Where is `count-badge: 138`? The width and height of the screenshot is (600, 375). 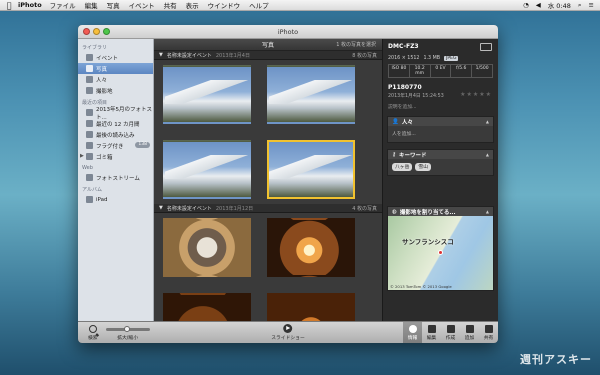 count-badge: 138 is located at coordinates (142, 145).